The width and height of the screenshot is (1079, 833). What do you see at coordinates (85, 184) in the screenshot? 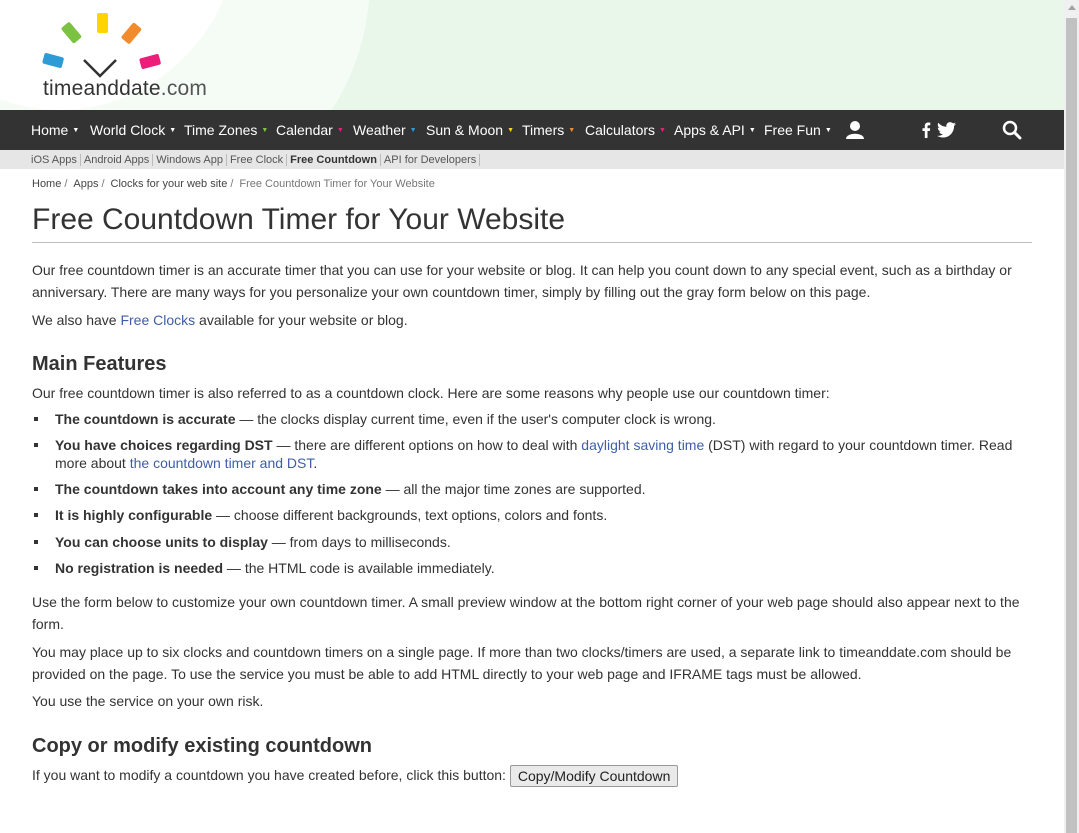
I see `breadcrumb-apps: Apps` at bounding box center [85, 184].